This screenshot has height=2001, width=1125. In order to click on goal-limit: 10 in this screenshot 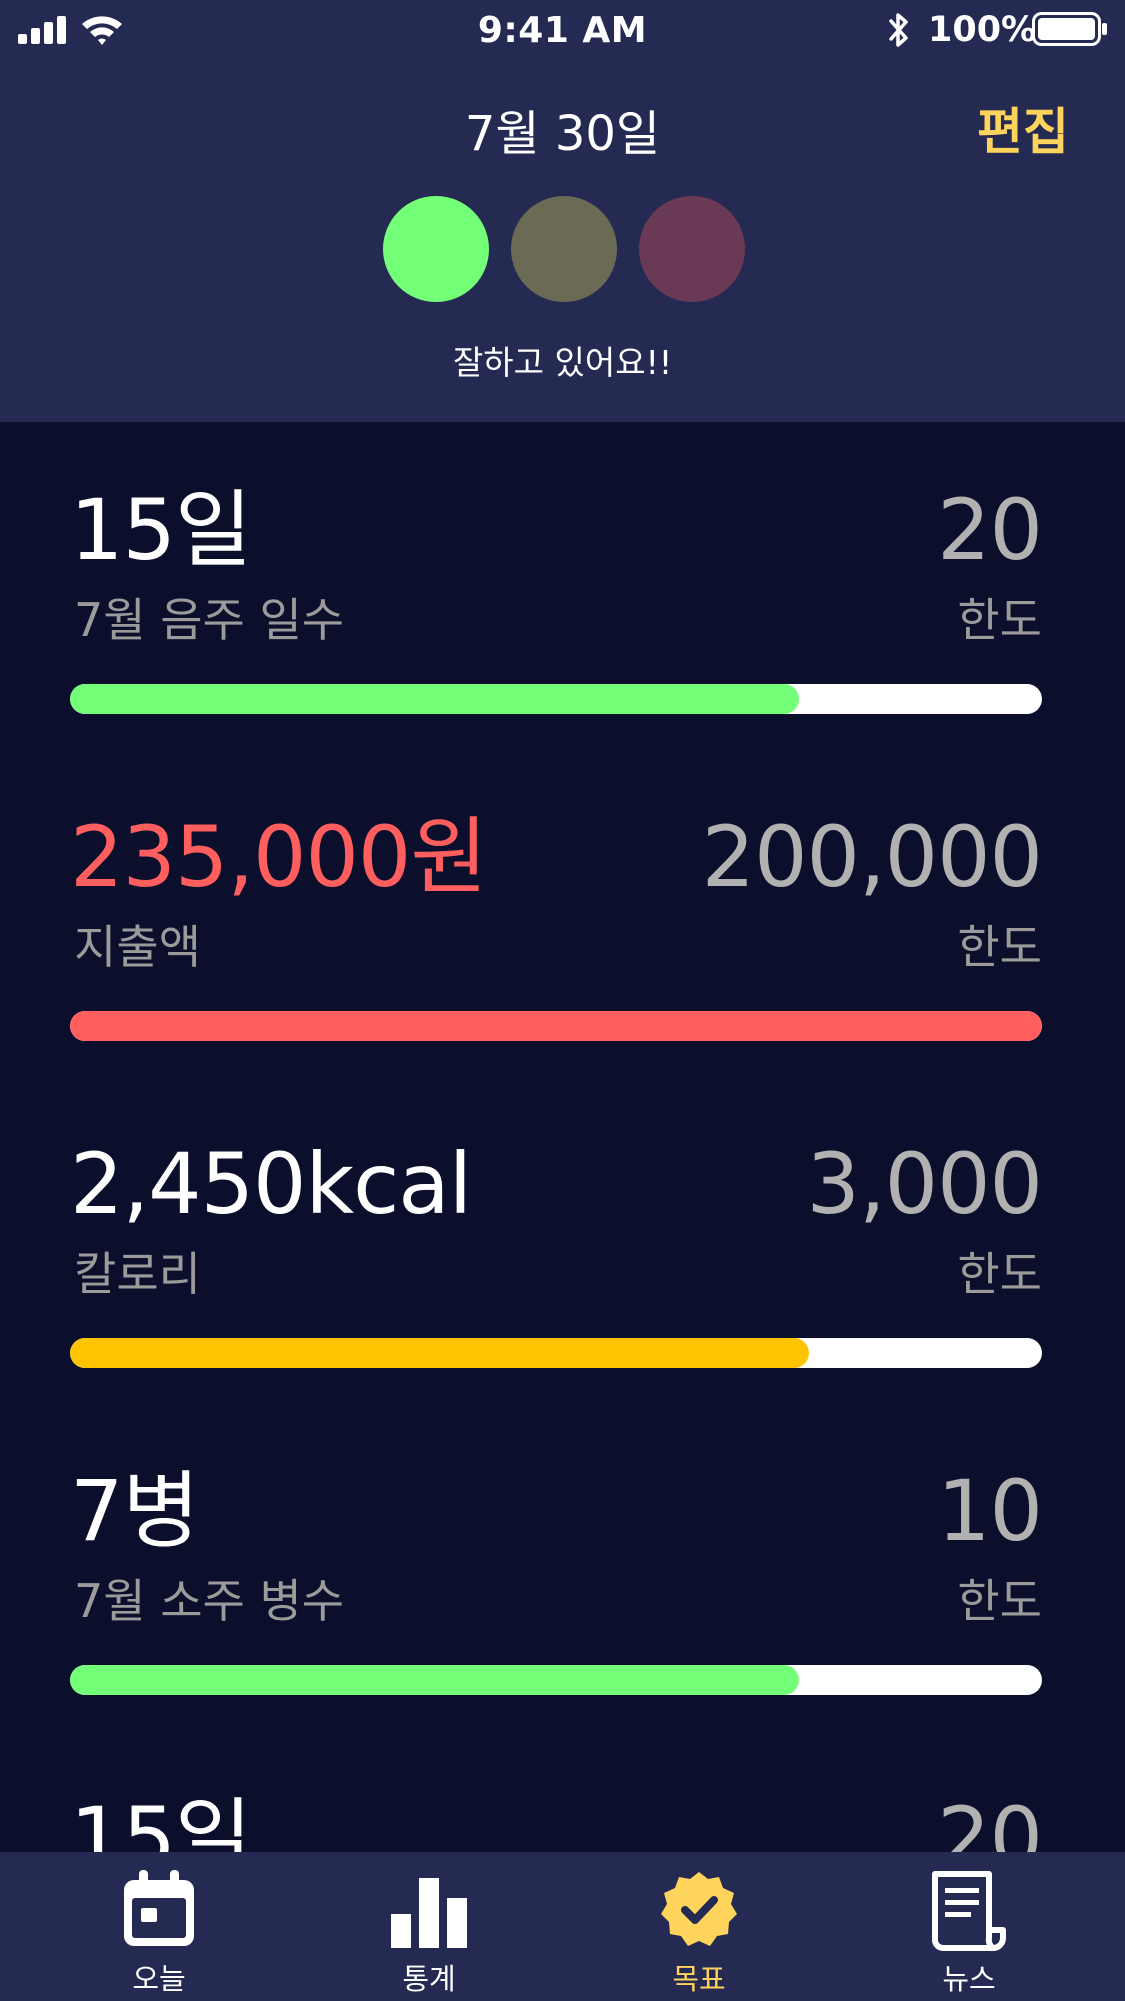, I will do `click(990, 1511)`.